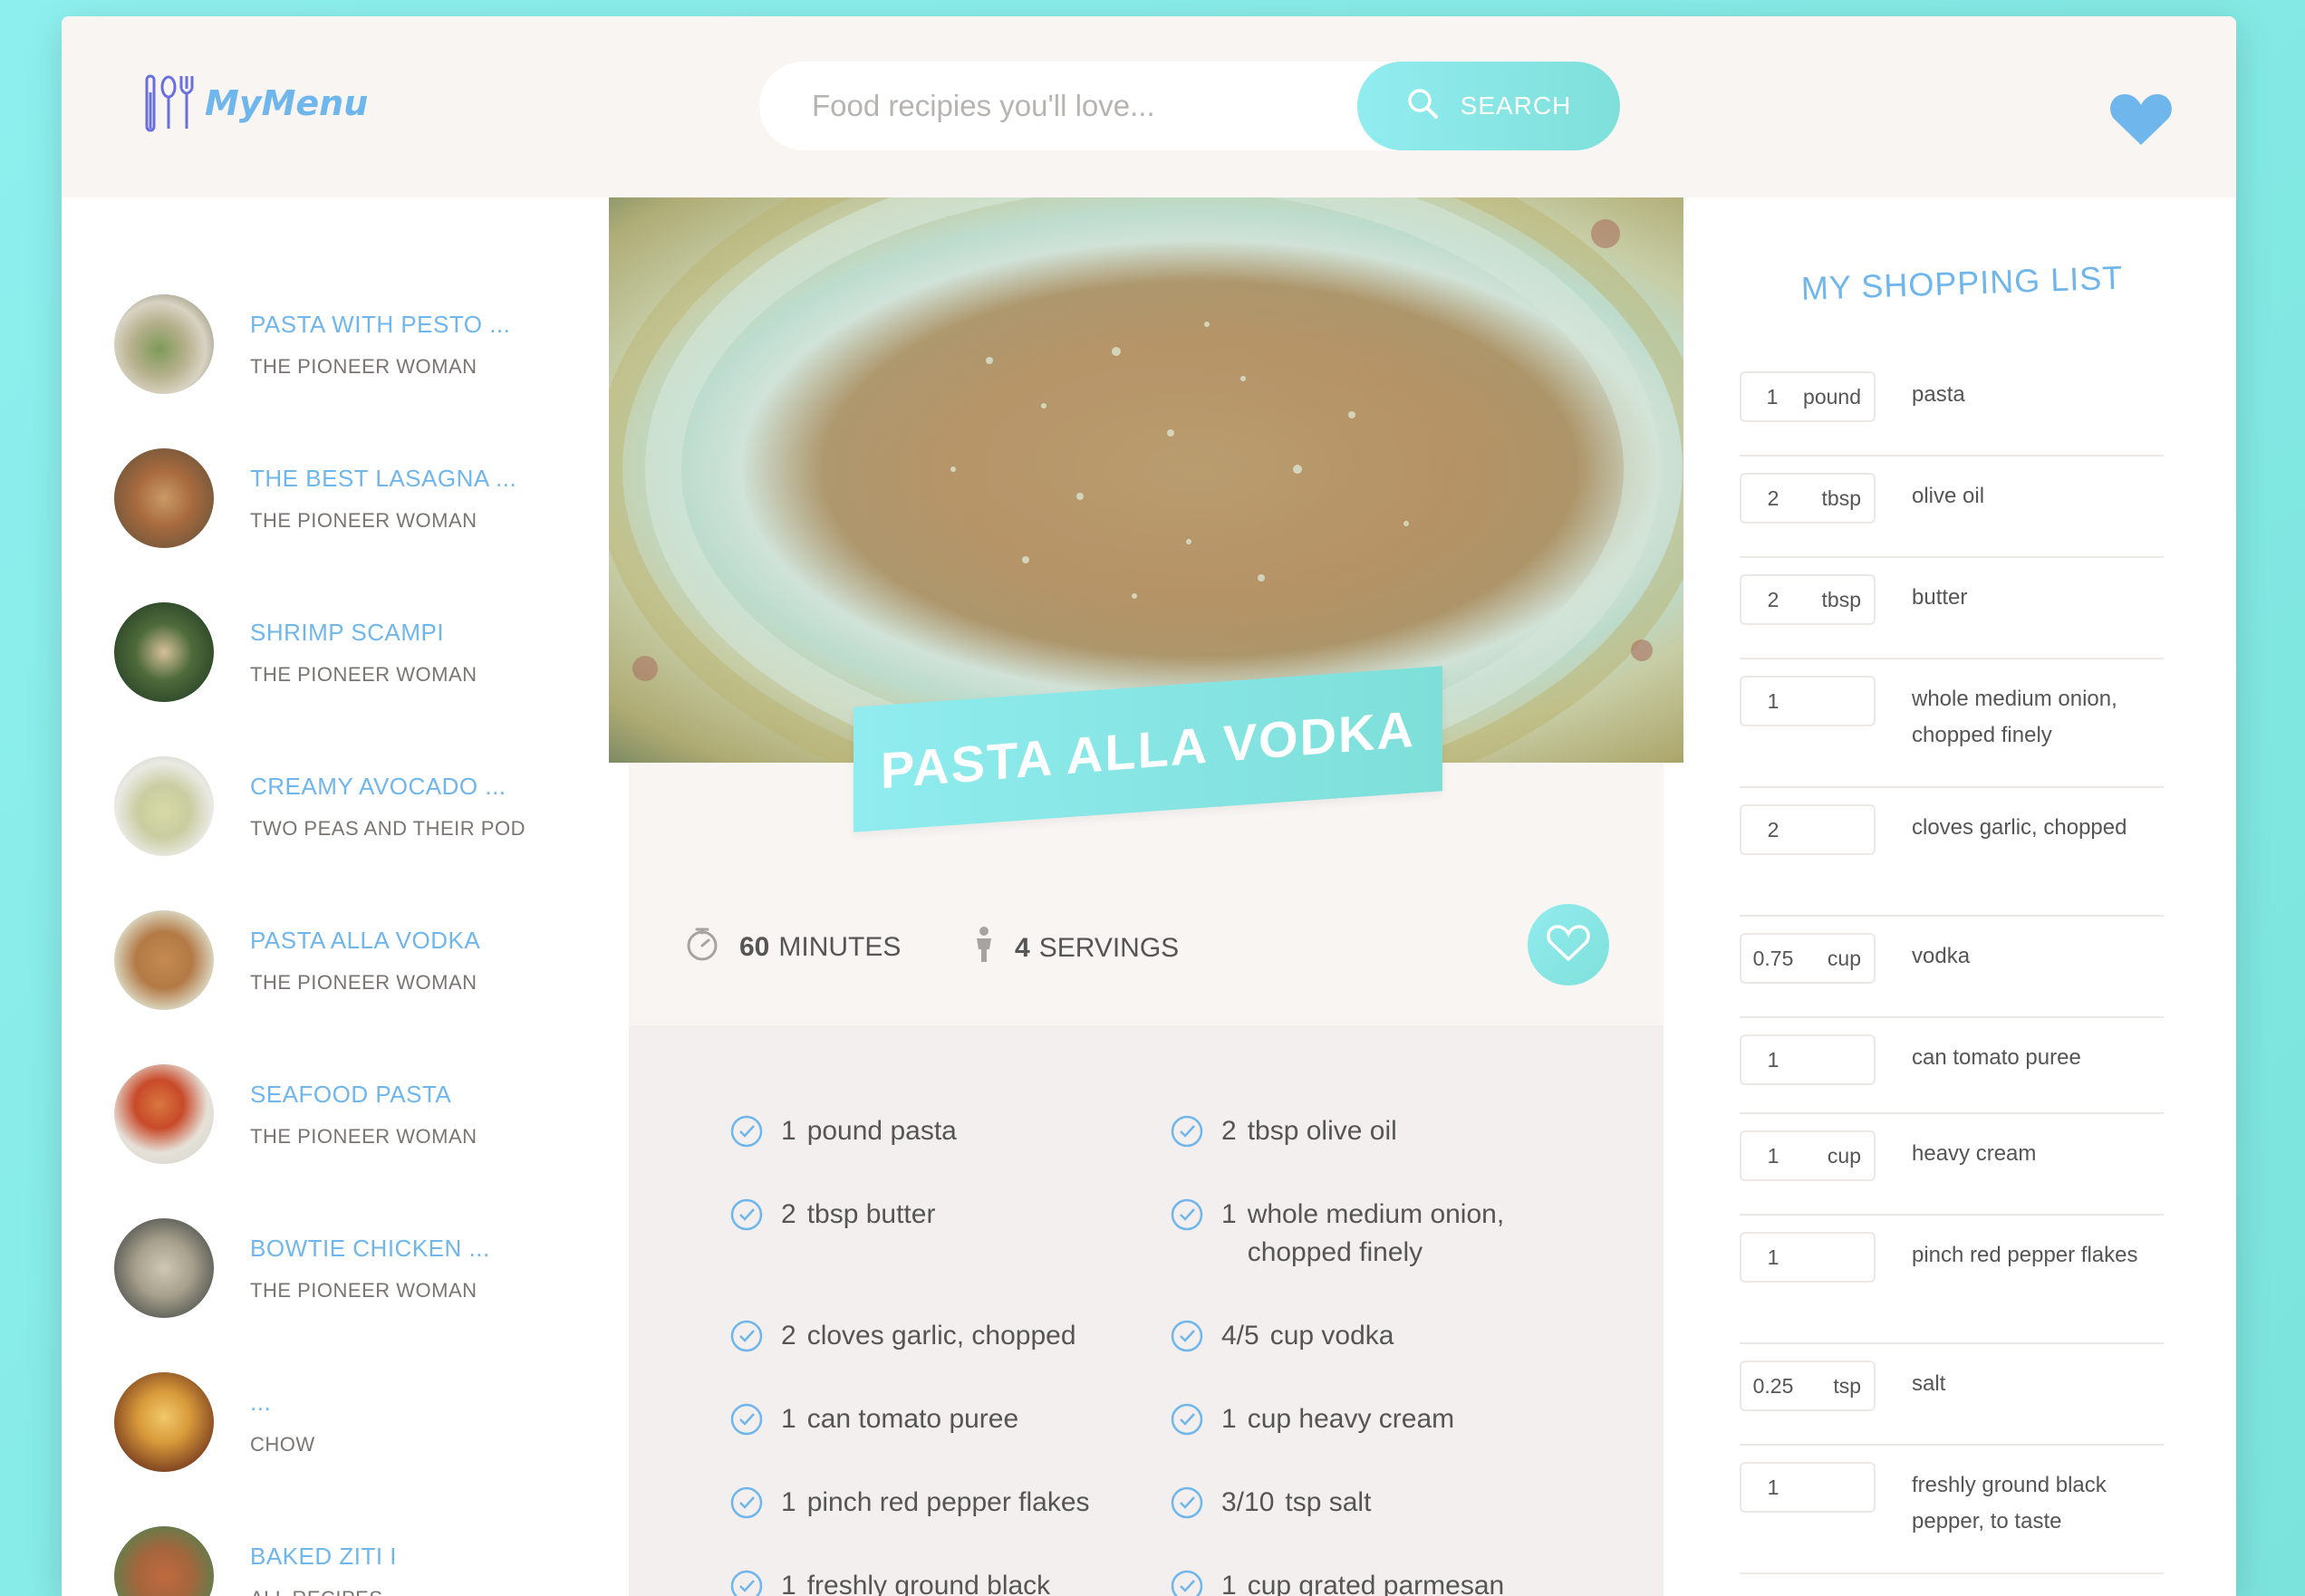  I want to click on result-item: SEAFOOD PASTA THE PIONEER WOMAN, so click(358, 1114).